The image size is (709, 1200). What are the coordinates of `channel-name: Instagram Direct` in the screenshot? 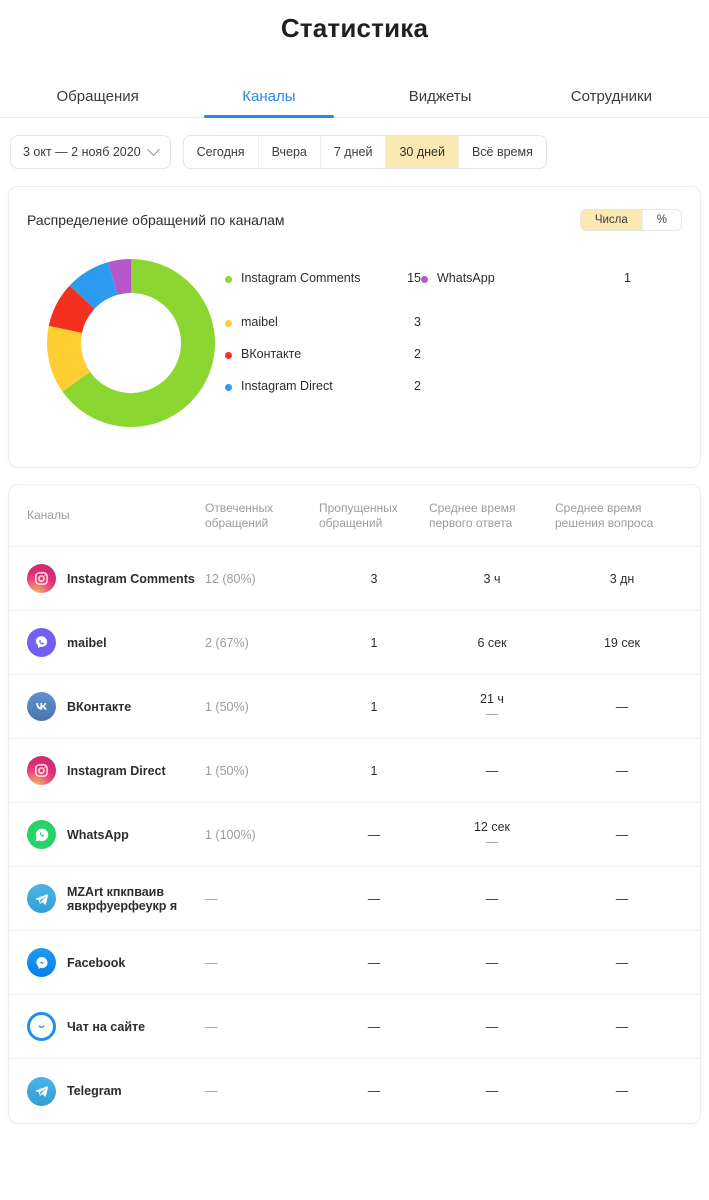 It's located at (116, 770).